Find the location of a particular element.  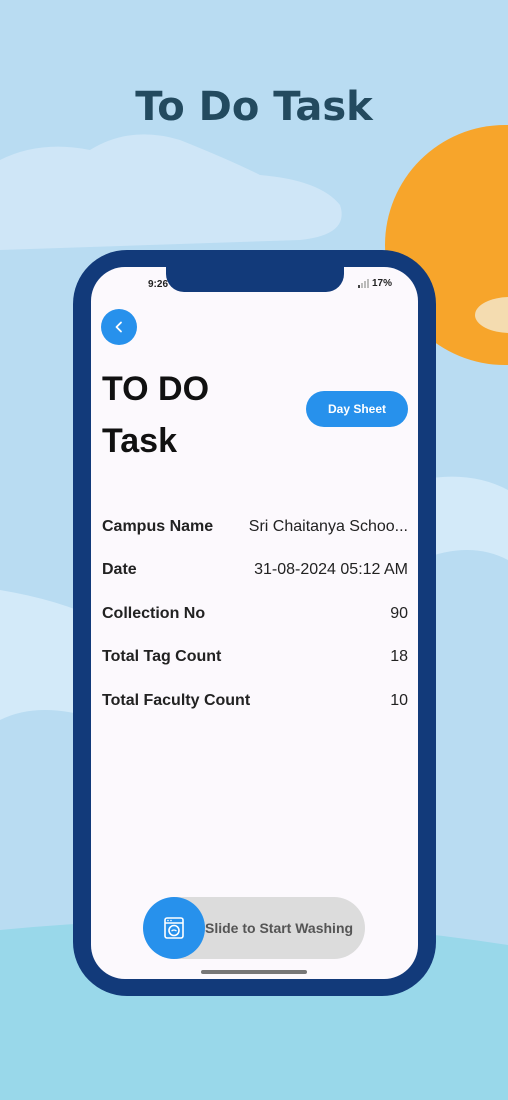

slider-label: Slide to Start Washing is located at coordinates (279, 928).